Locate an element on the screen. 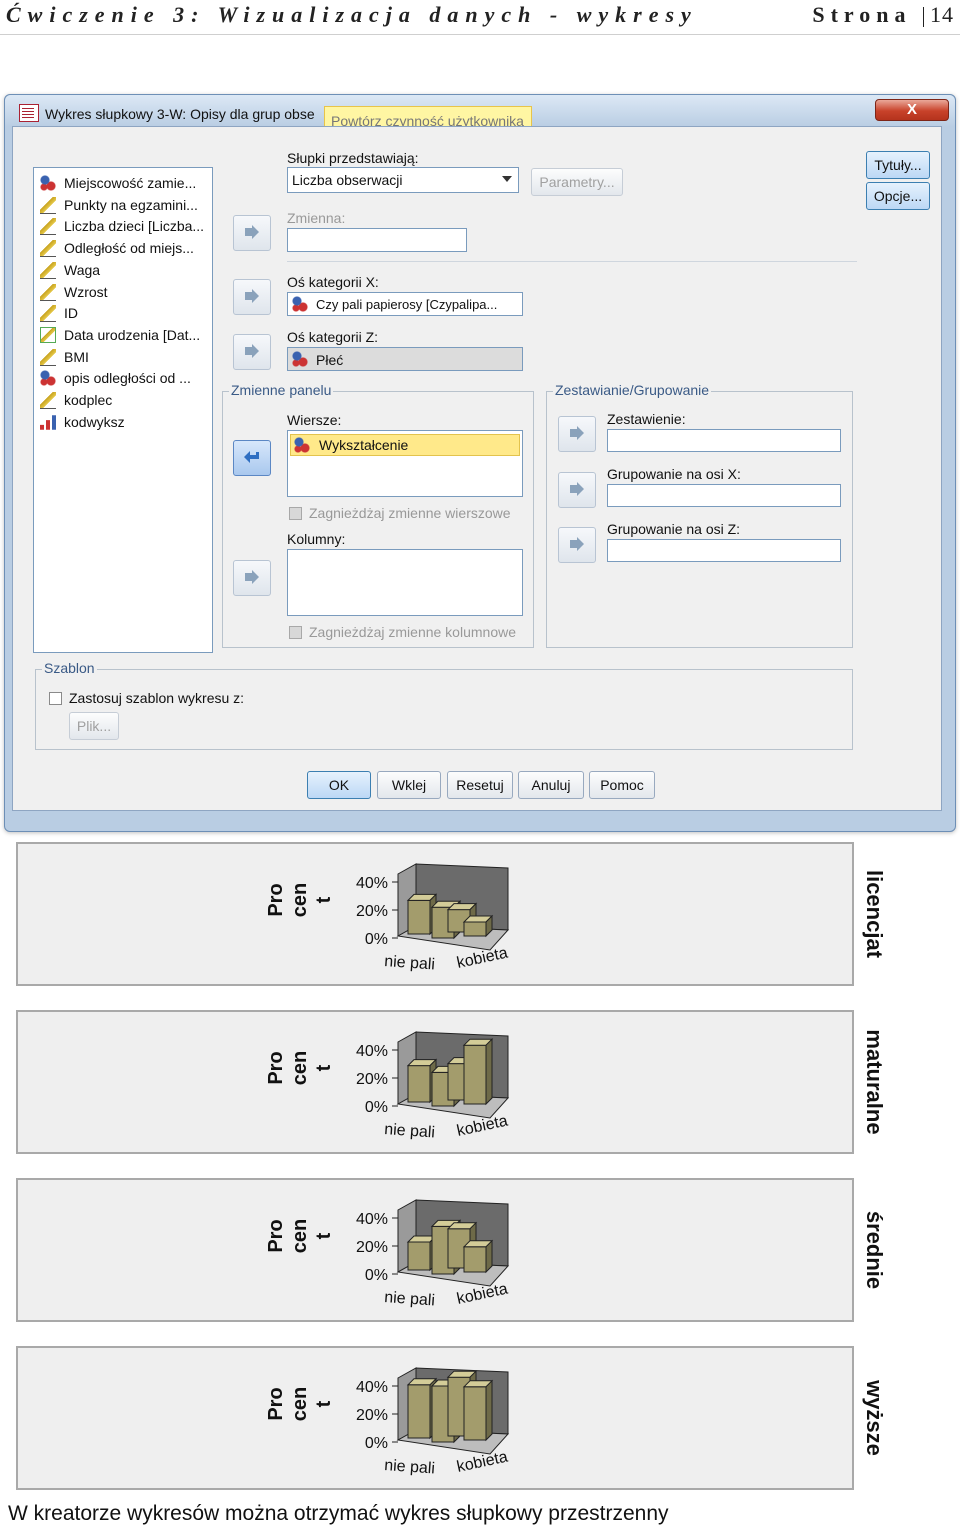 The width and height of the screenshot is (960, 1531). template-check-label: Zastosuj szablon wykresu z: is located at coordinates (157, 698).